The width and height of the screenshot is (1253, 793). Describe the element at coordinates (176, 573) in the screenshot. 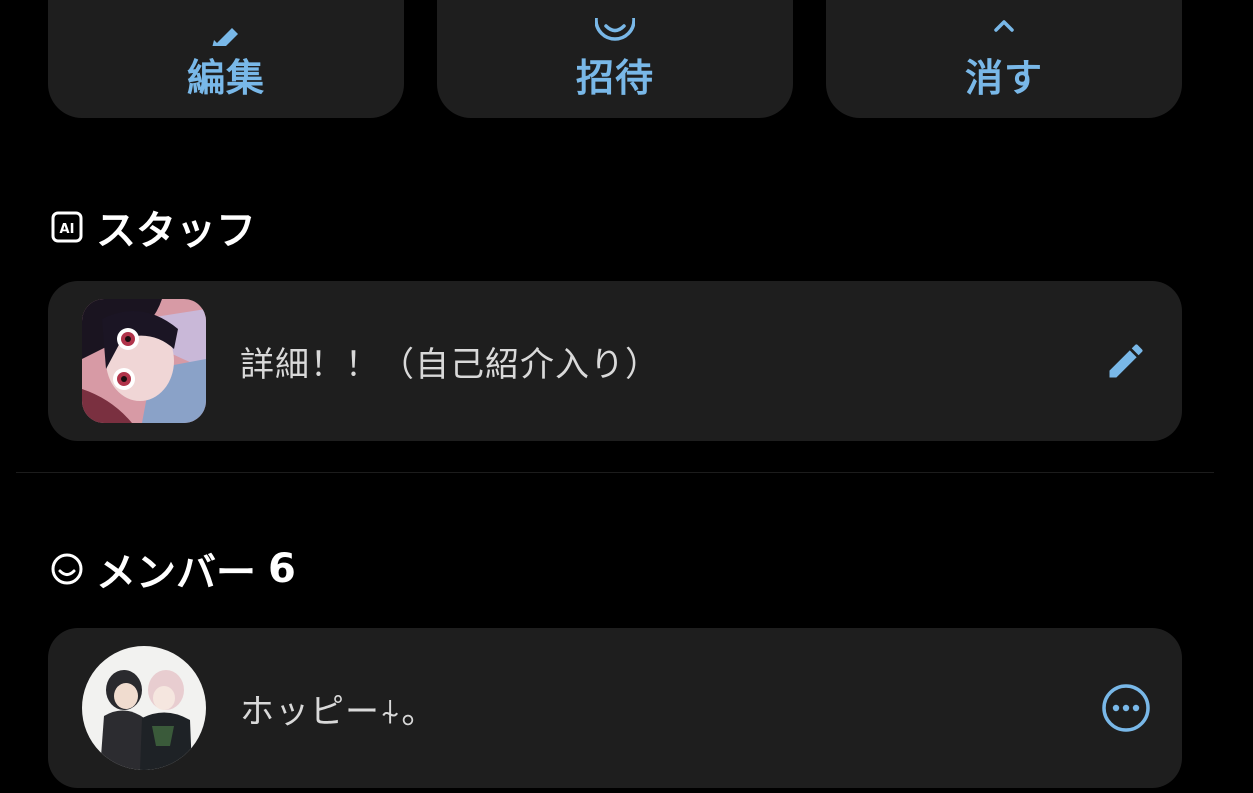

I see `members-title: メンバー` at that location.